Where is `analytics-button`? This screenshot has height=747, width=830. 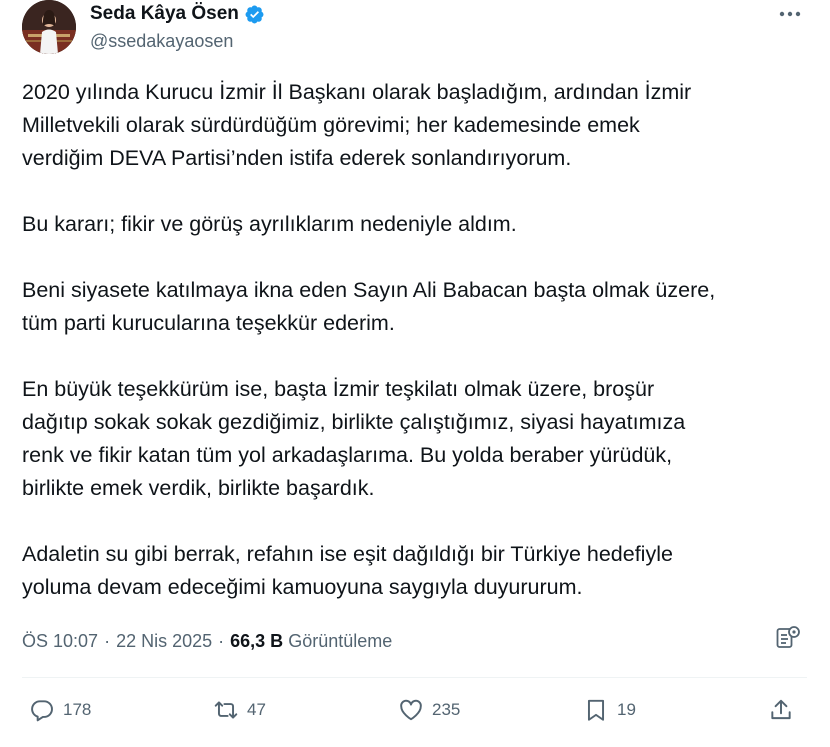 analytics-button is located at coordinates (788, 638).